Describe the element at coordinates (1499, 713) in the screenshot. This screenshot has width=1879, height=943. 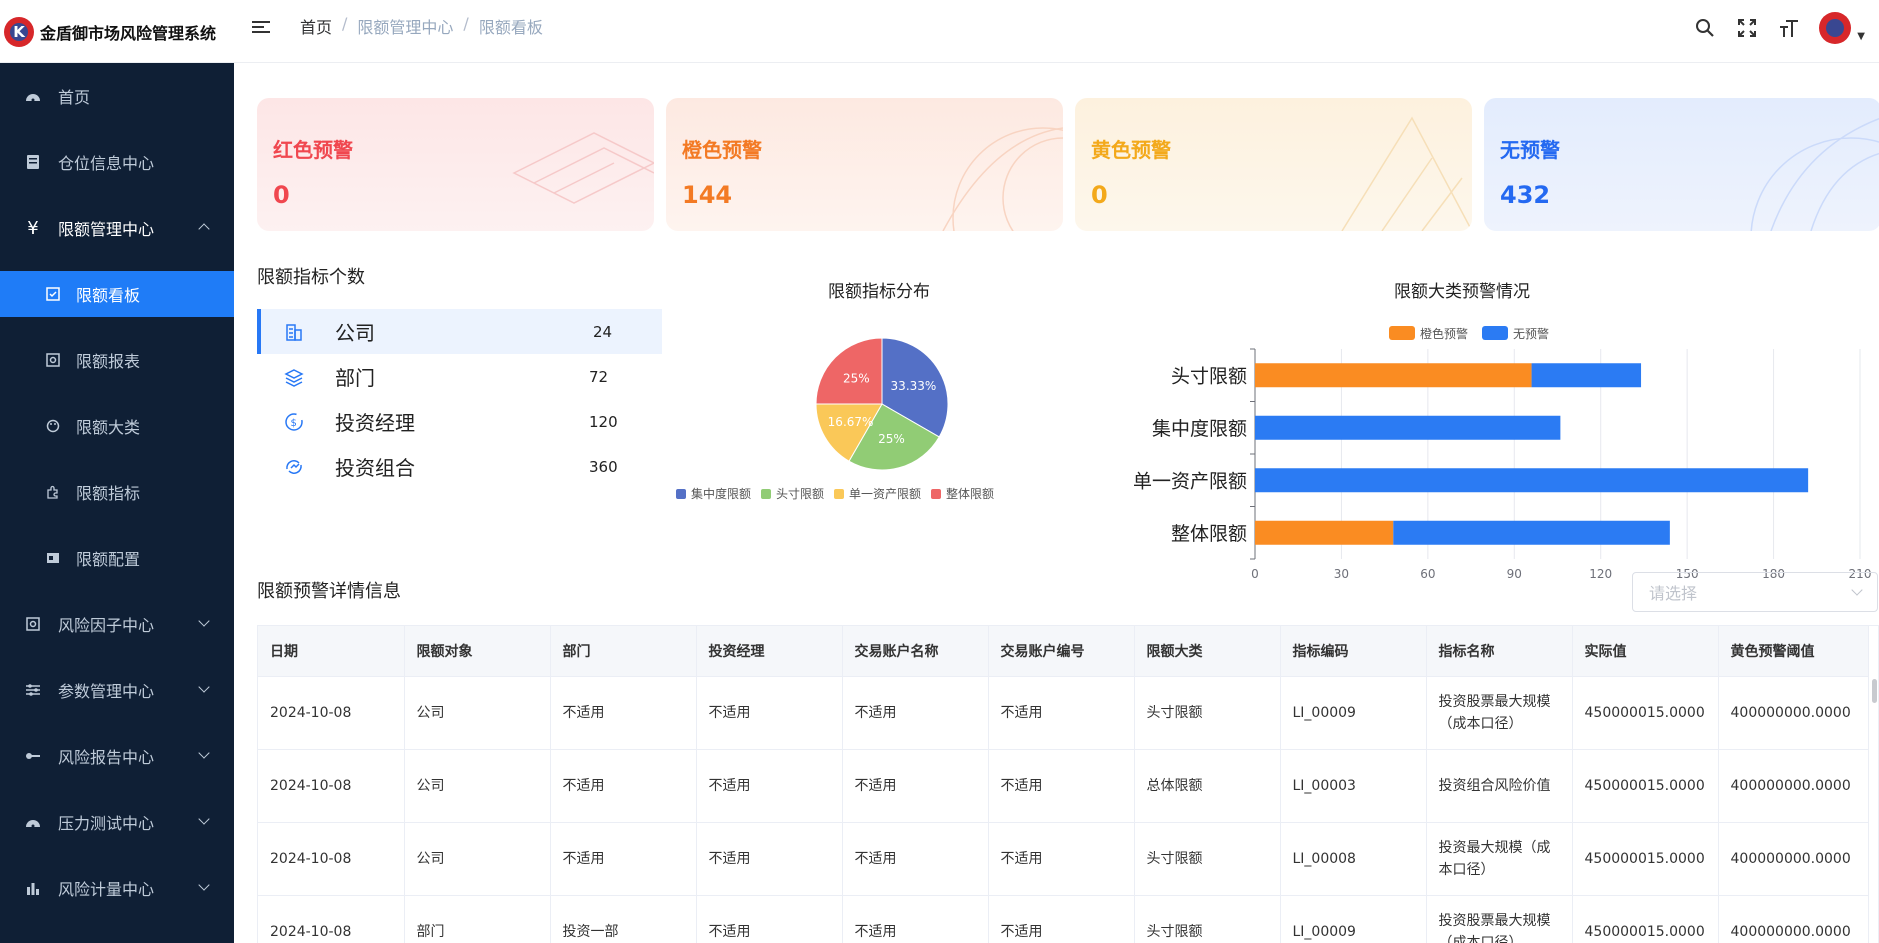
I see `table-cell: 投资股票最大规模（成本口径）` at that location.